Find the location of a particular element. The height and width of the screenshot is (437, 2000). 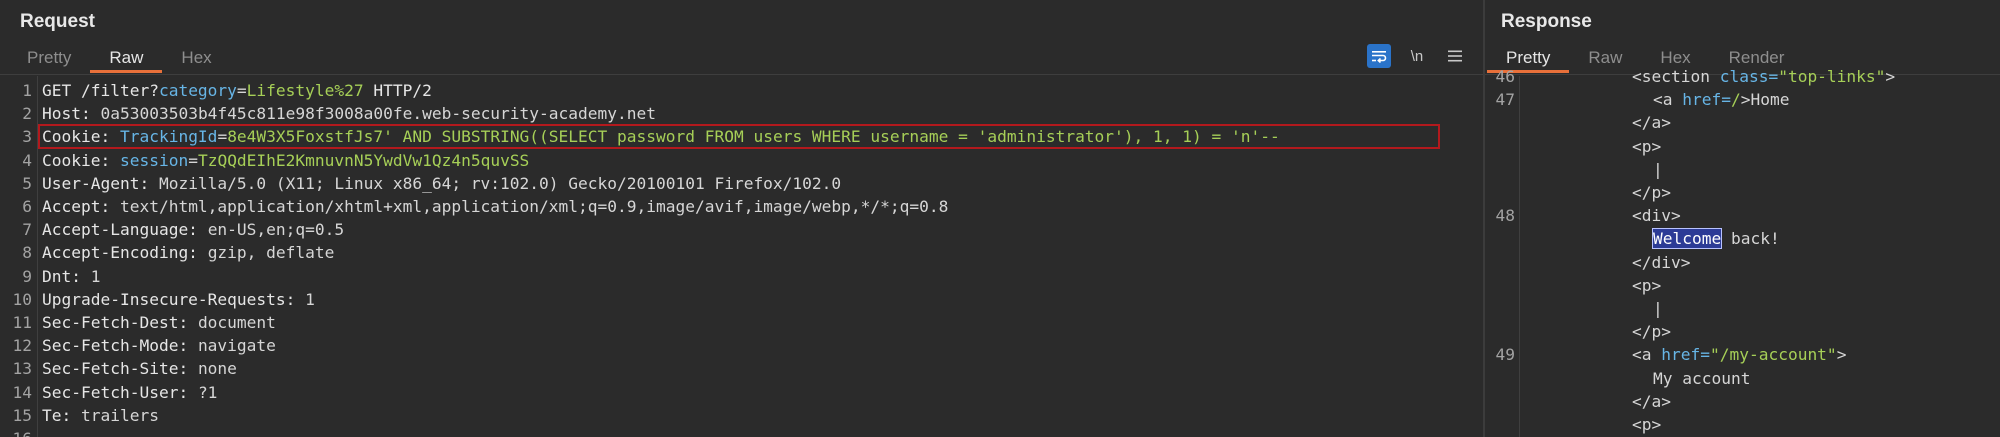

tab-hex: Hex is located at coordinates (196, 59).